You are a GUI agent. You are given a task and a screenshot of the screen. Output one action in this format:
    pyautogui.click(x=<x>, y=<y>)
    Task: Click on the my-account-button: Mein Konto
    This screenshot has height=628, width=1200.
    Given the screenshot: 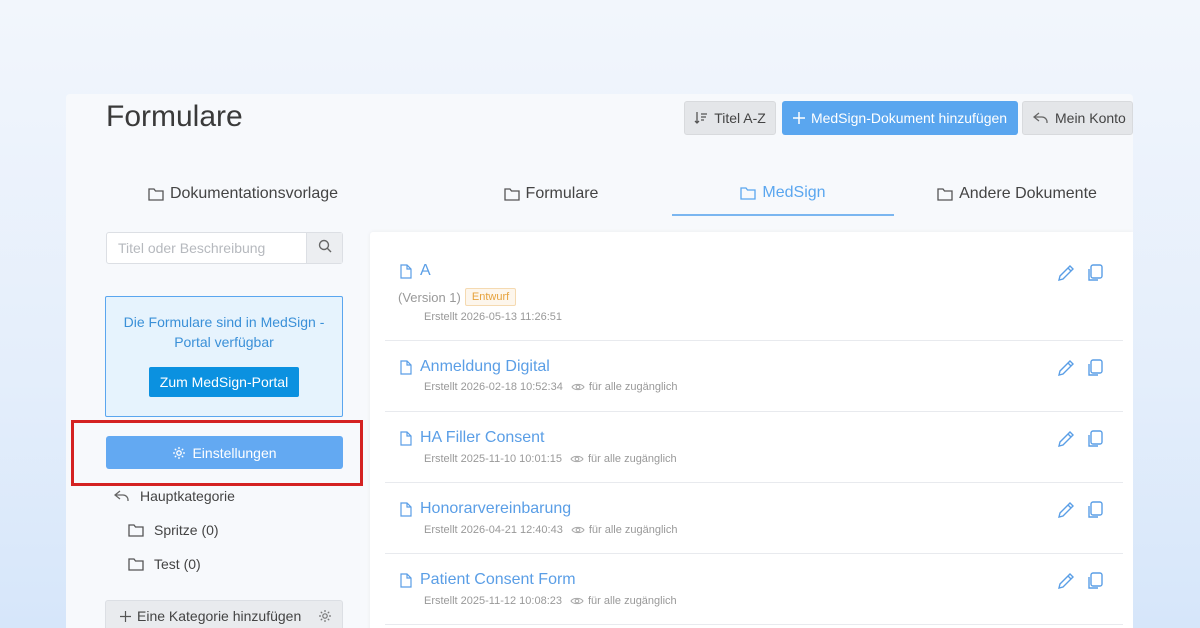 What is the action you would take?
    pyautogui.click(x=1077, y=118)
    